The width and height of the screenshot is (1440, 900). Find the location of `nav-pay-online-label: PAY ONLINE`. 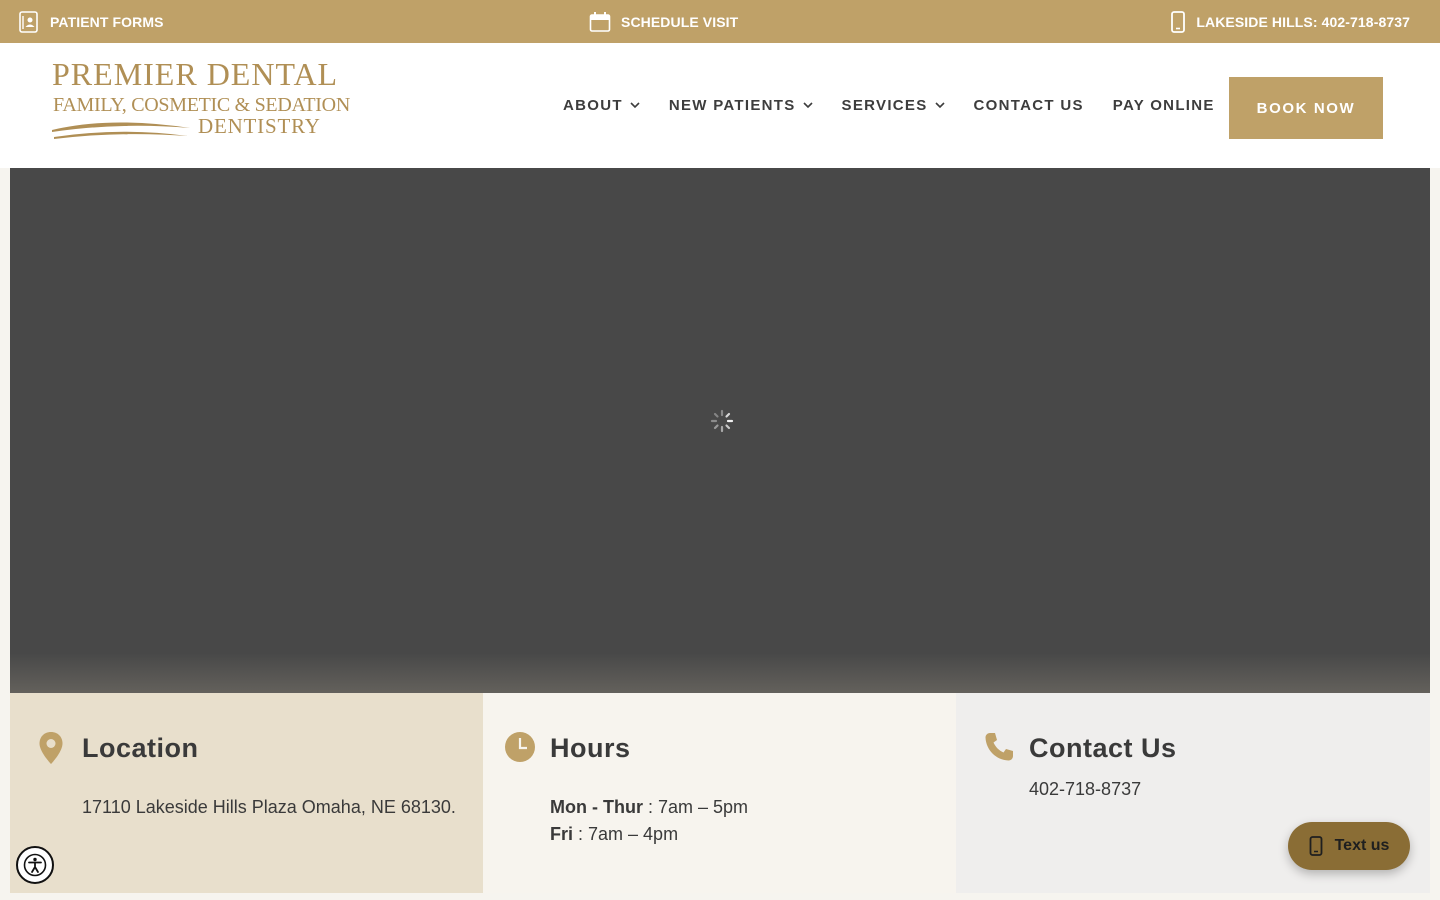

nav-pay-online-label: PAY ONLINE is located at coordinates (1163, 105).